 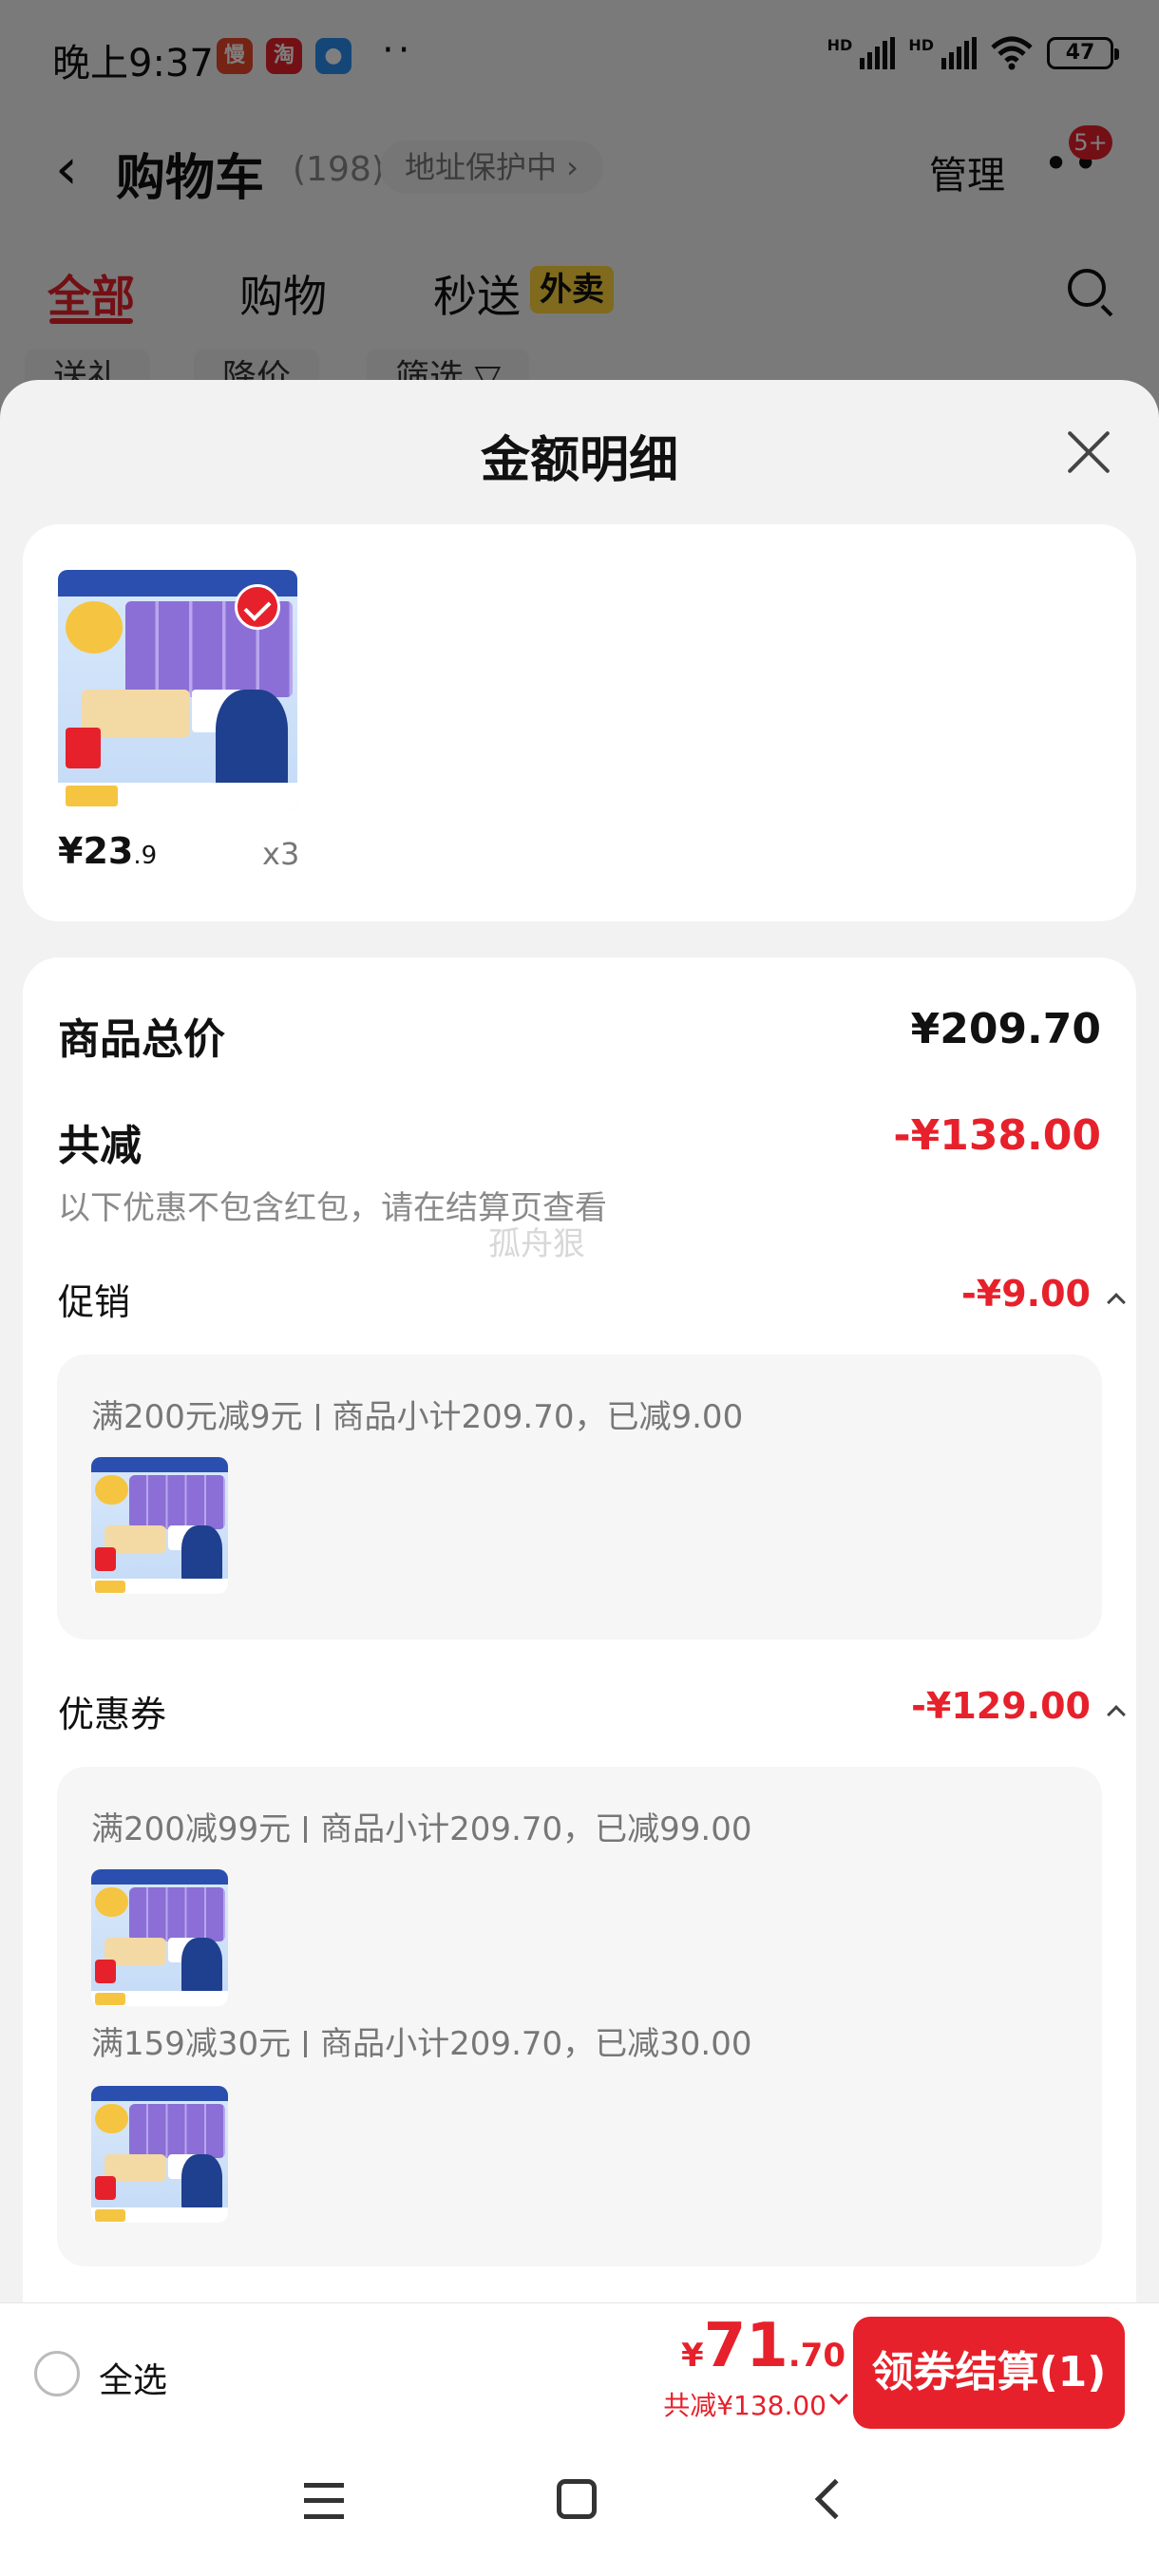 I want to click on reduce-value: -¥138.00, so click(x=997, y=1135).